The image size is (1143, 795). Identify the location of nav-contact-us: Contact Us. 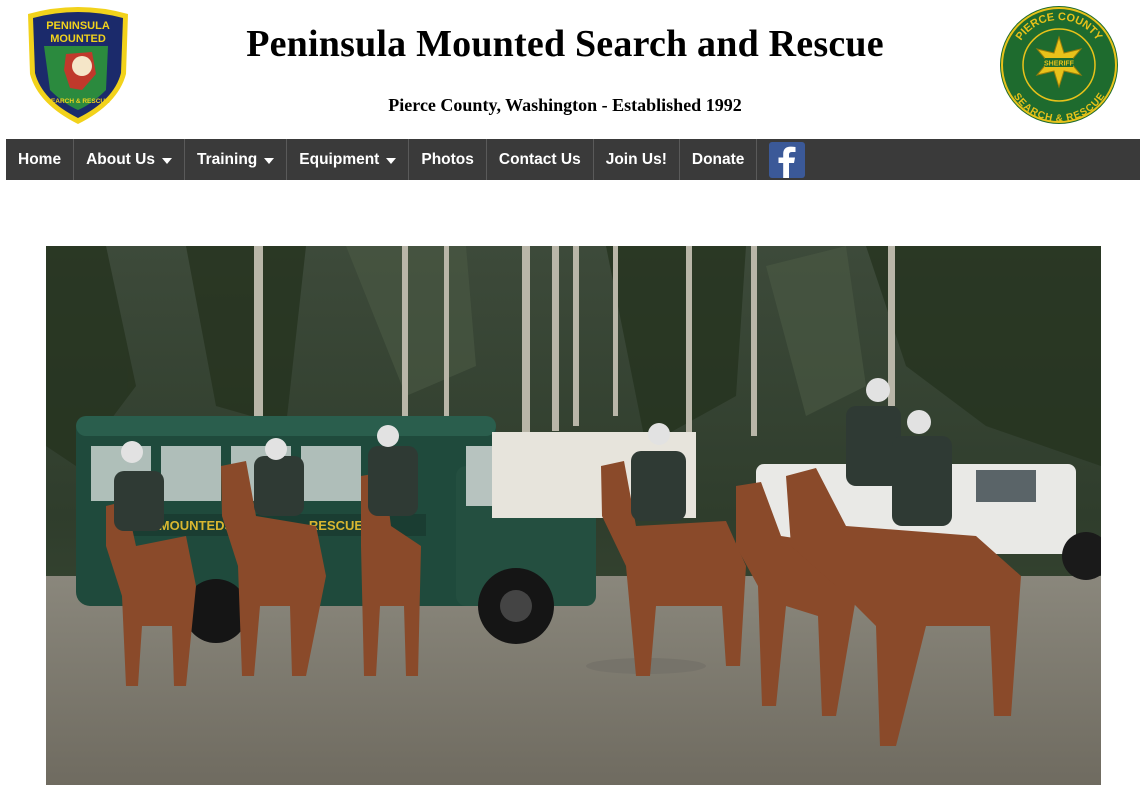
(540, 159).